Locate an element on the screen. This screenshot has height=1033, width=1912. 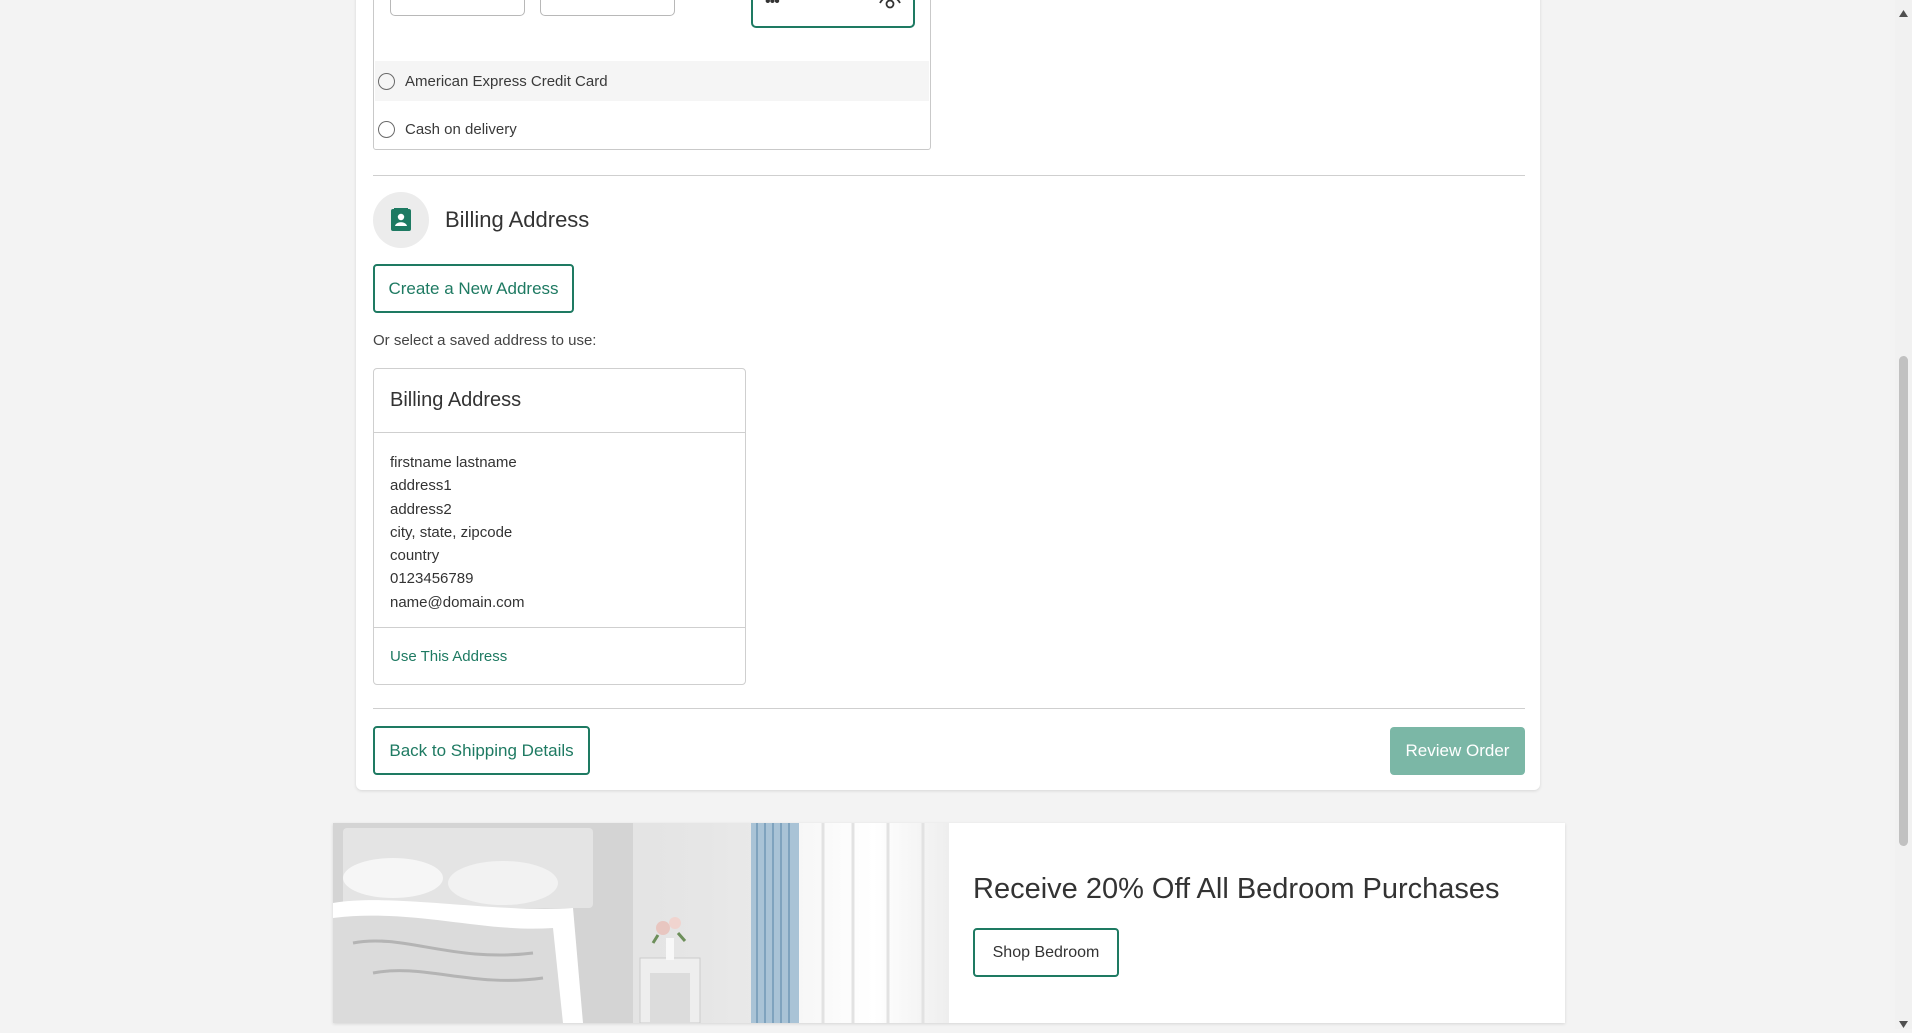
expiry-year-select: 2031 is located at coordinates (607, 8).